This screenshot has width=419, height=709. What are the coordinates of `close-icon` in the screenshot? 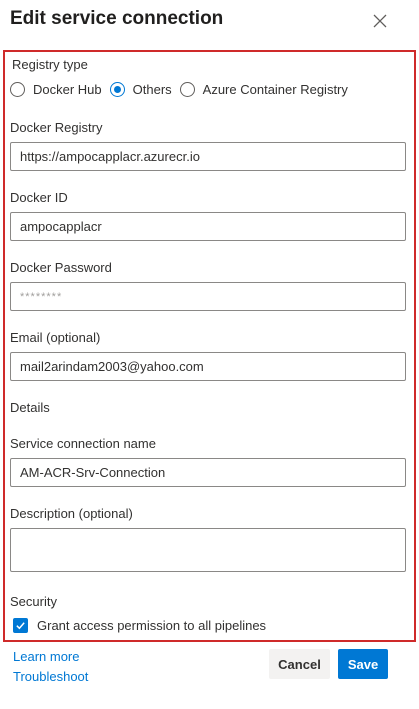 It's located at (380, 21).